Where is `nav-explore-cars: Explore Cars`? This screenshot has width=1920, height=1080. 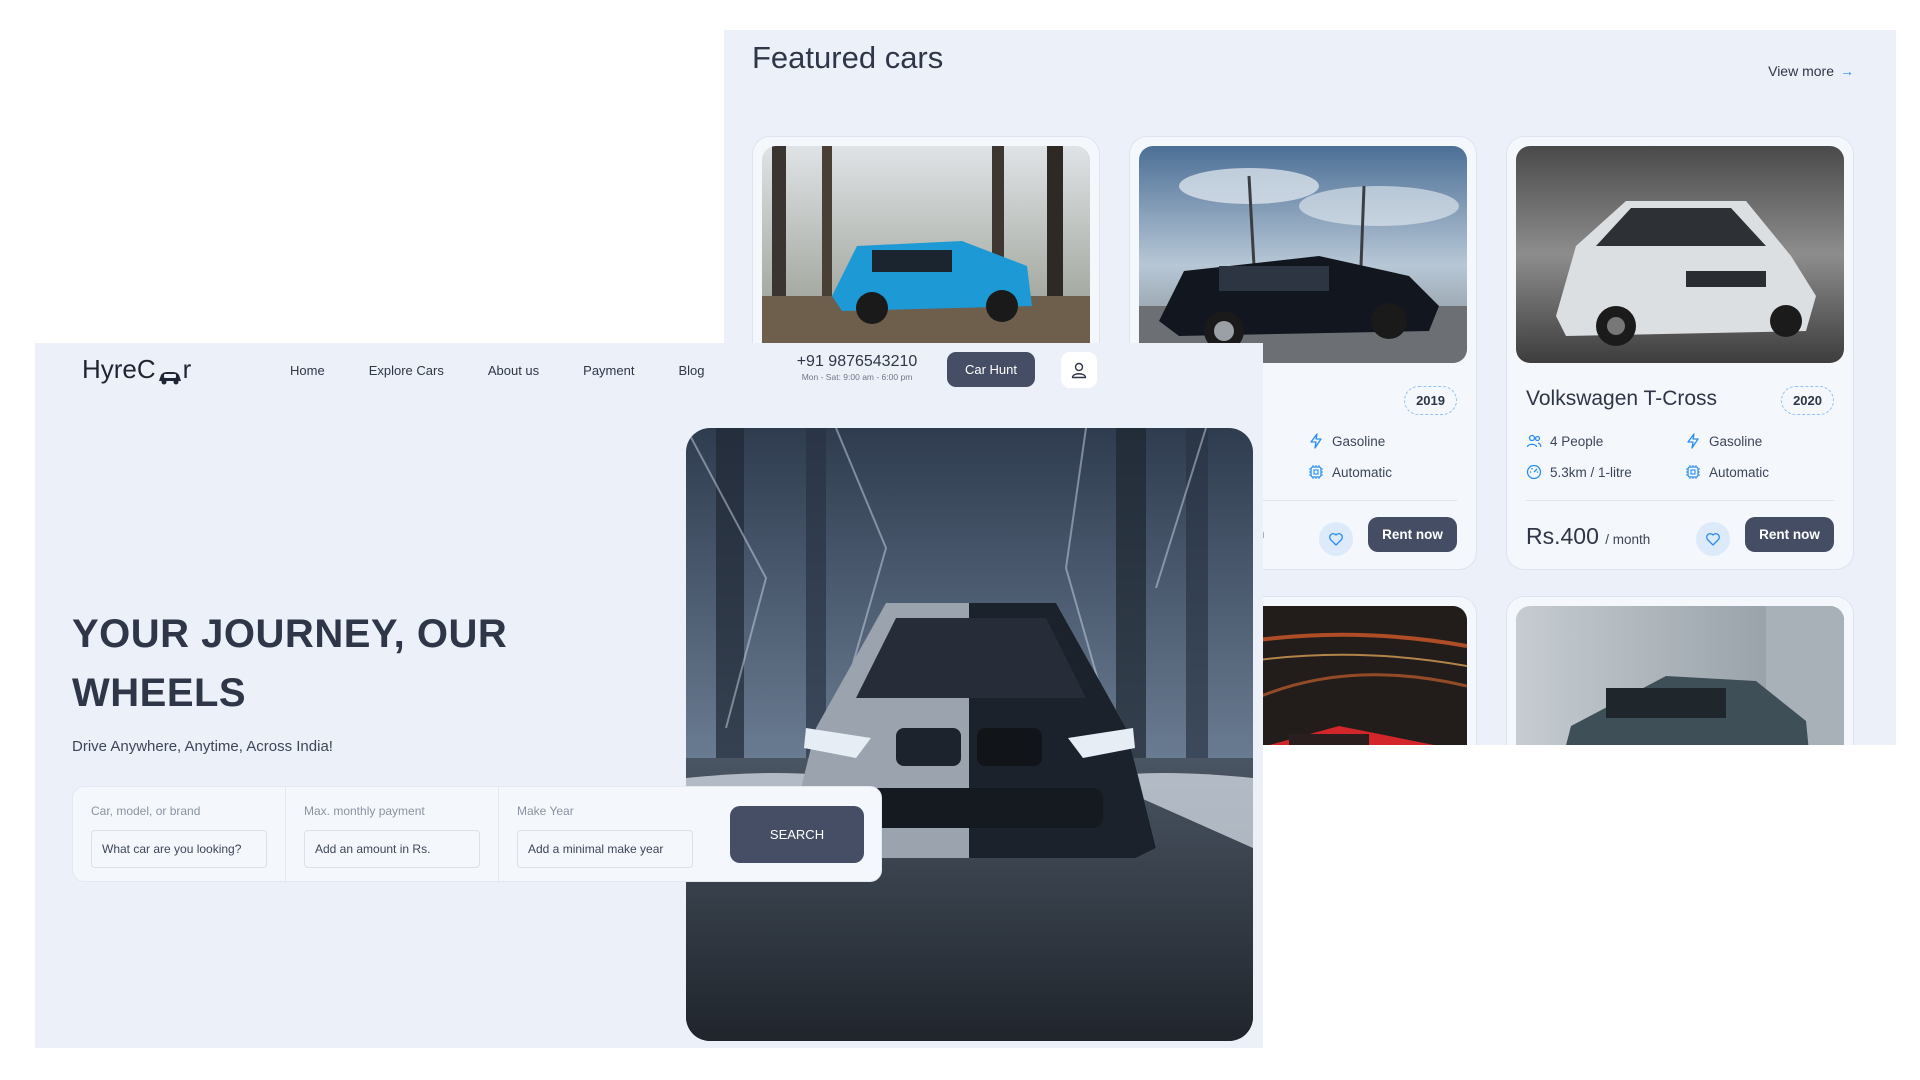
nav-explore-cars: Explore Cars is located at coordinates (406, 370).